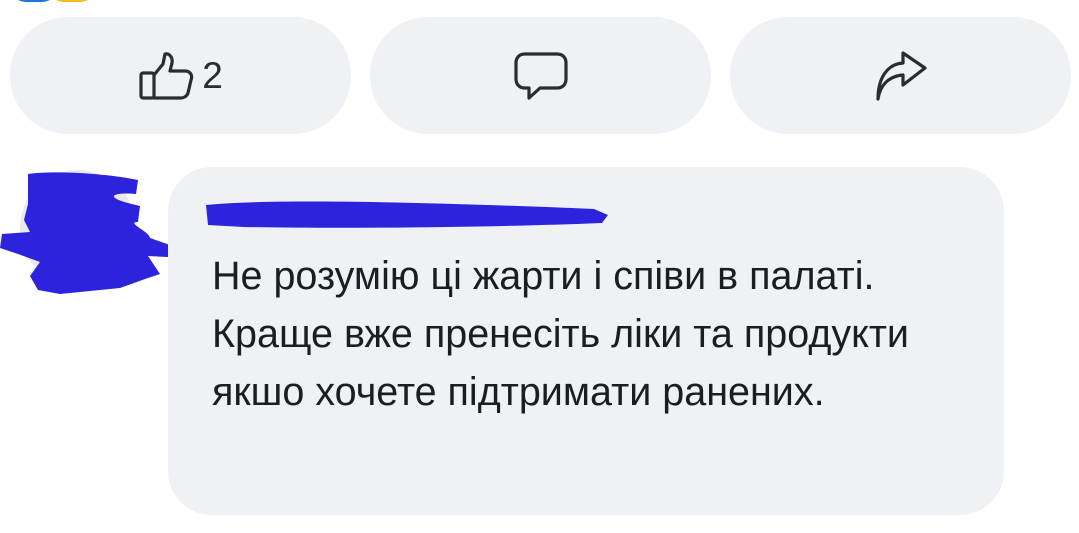 The image size is (1079, 533). Describe the element at coordinates (167, 76) in the screenshot. I see `thumbs-up-icon` at that location.